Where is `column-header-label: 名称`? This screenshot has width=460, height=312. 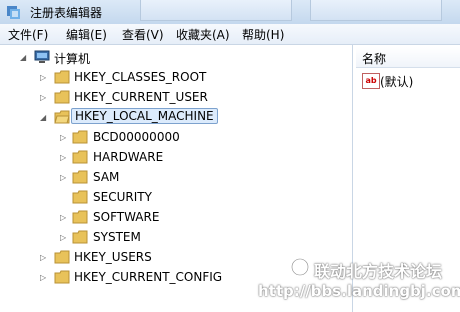
column-header-label: 名称 is located at coordinates (374, 59).